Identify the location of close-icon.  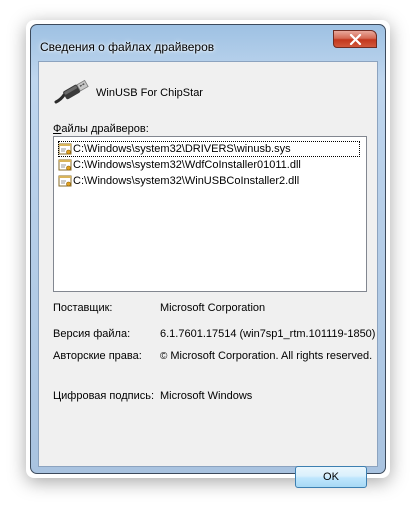
(355, 39).